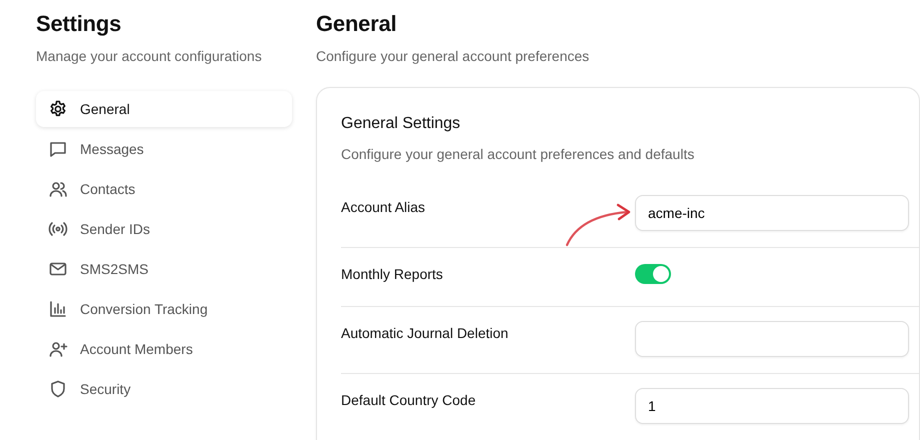 This screenshot has height=440, width=920. What do you see at coordinates (79, 24) in the screenshot?
I see `sidebar-title: Settings` at bounding box center [79, 24].